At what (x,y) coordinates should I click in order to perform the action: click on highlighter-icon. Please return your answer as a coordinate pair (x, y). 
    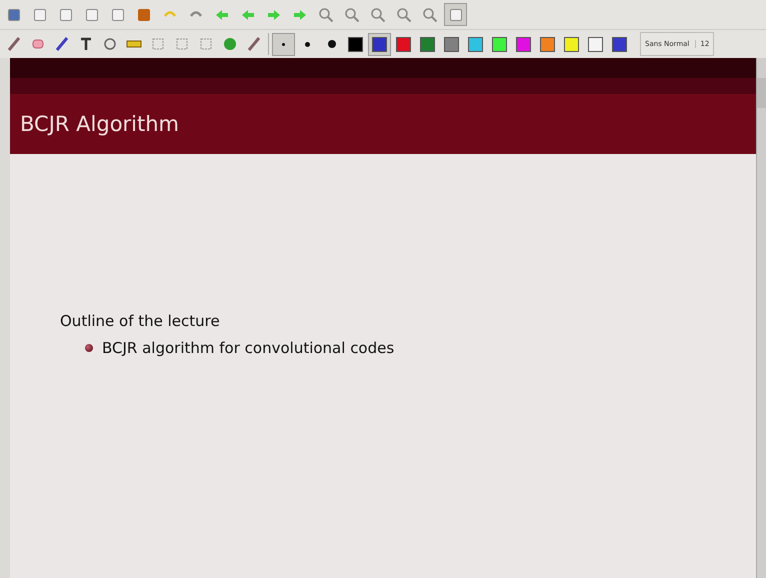
    Looking at the image, I should click on (62, 44).